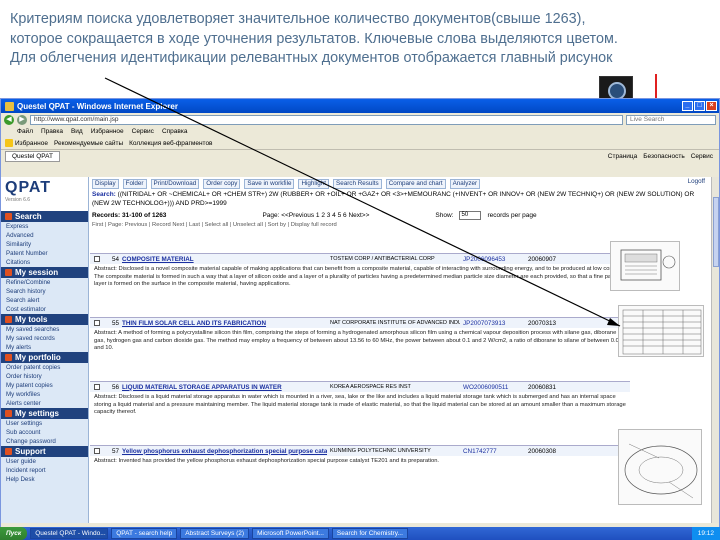 The height and width of the screenshot is (540, 720). I want to click on toolbar-highlight: Highlight, so click(313, 183).